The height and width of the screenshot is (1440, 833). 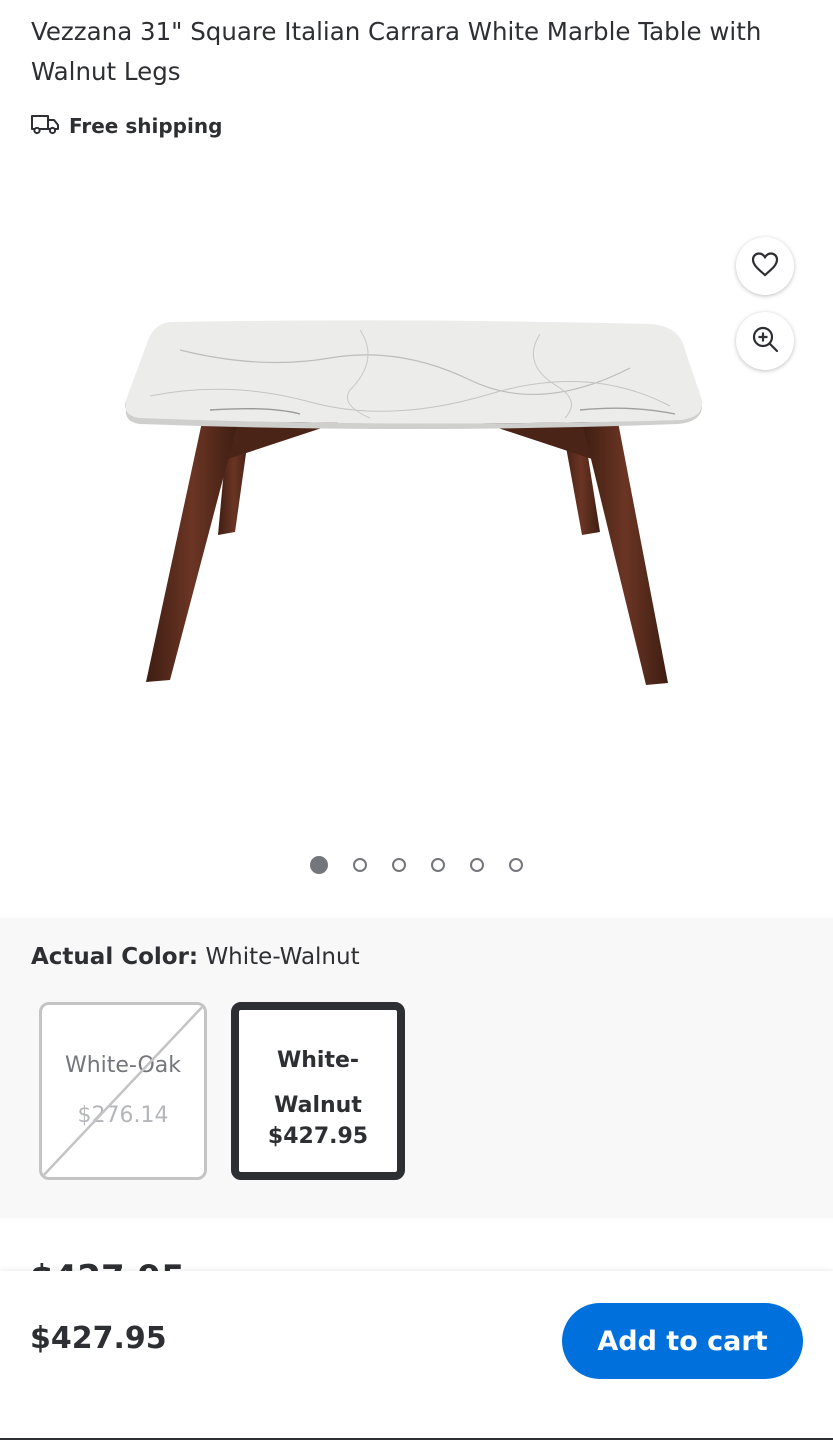 What do you see at coordinates (146, 126) in the screenshot?
I see `shipping-label: Free shipping` at bounding box center [146, 126].